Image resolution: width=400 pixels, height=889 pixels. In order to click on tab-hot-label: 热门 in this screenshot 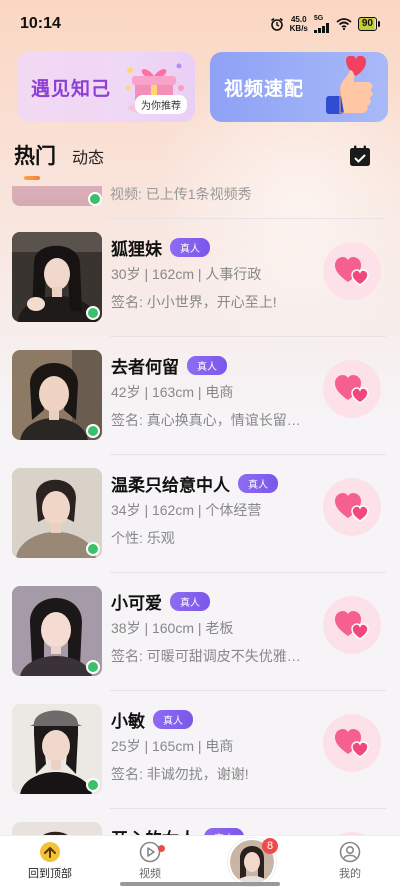, I will do `click(35, 156)`.